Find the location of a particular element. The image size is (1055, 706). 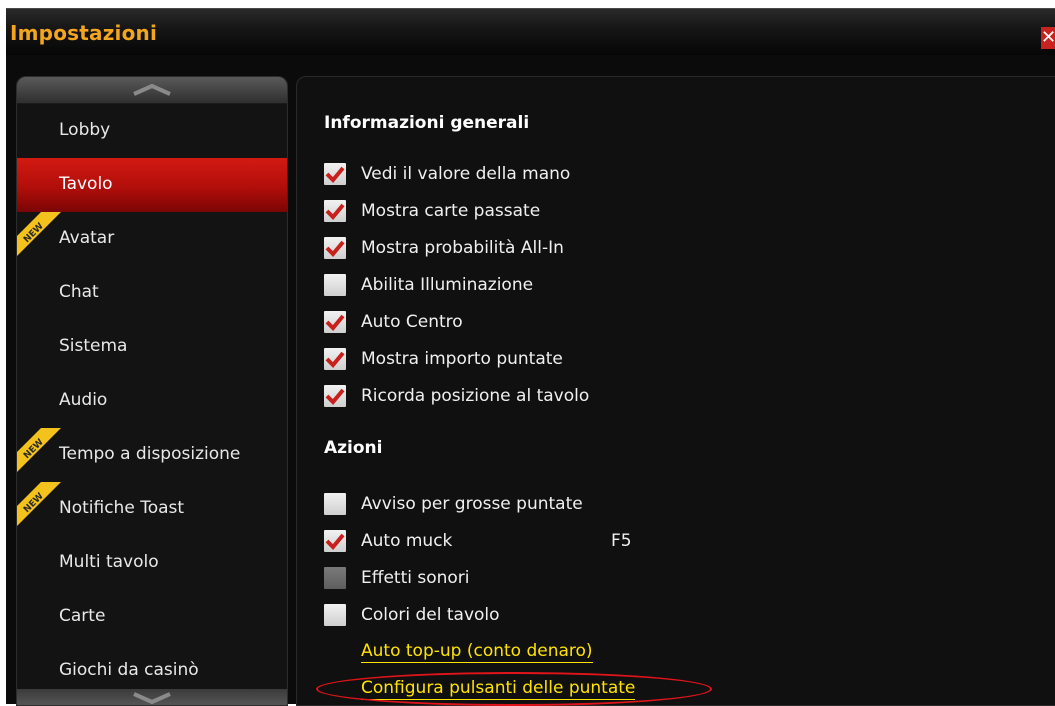

close-button: ✕ is located at coordinates (1048, 38).